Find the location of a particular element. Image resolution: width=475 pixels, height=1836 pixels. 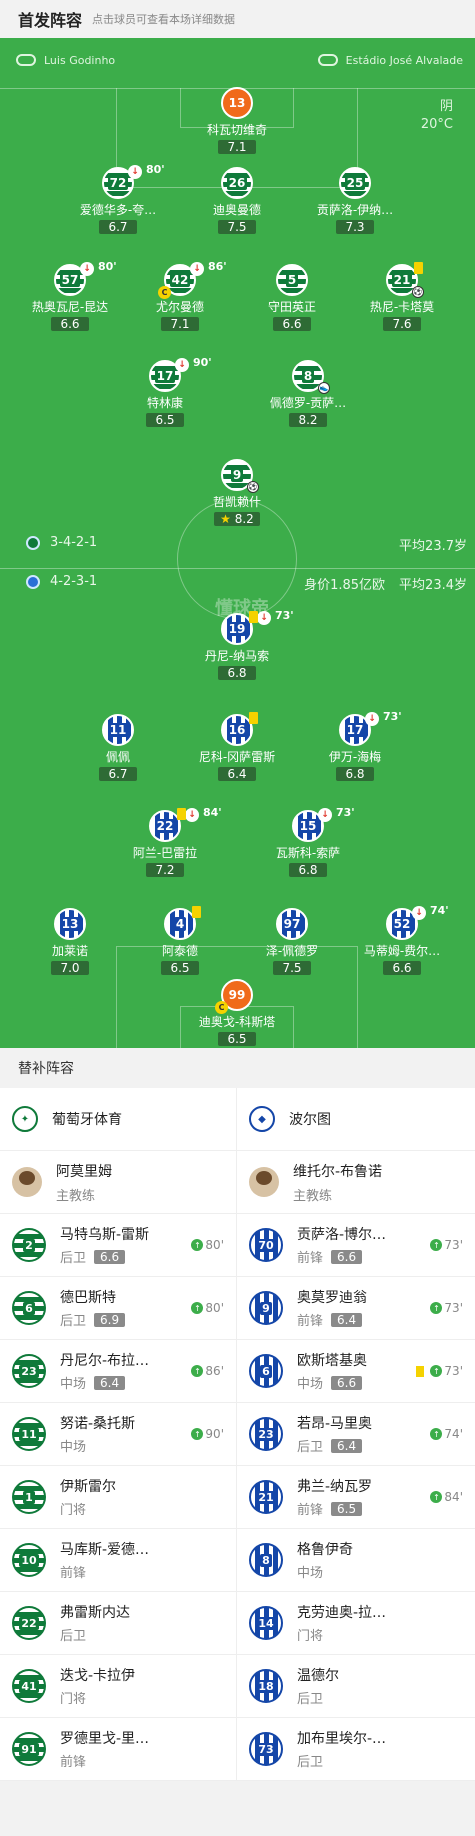

sporting-crest-icon is located at coordinates (33, 542).